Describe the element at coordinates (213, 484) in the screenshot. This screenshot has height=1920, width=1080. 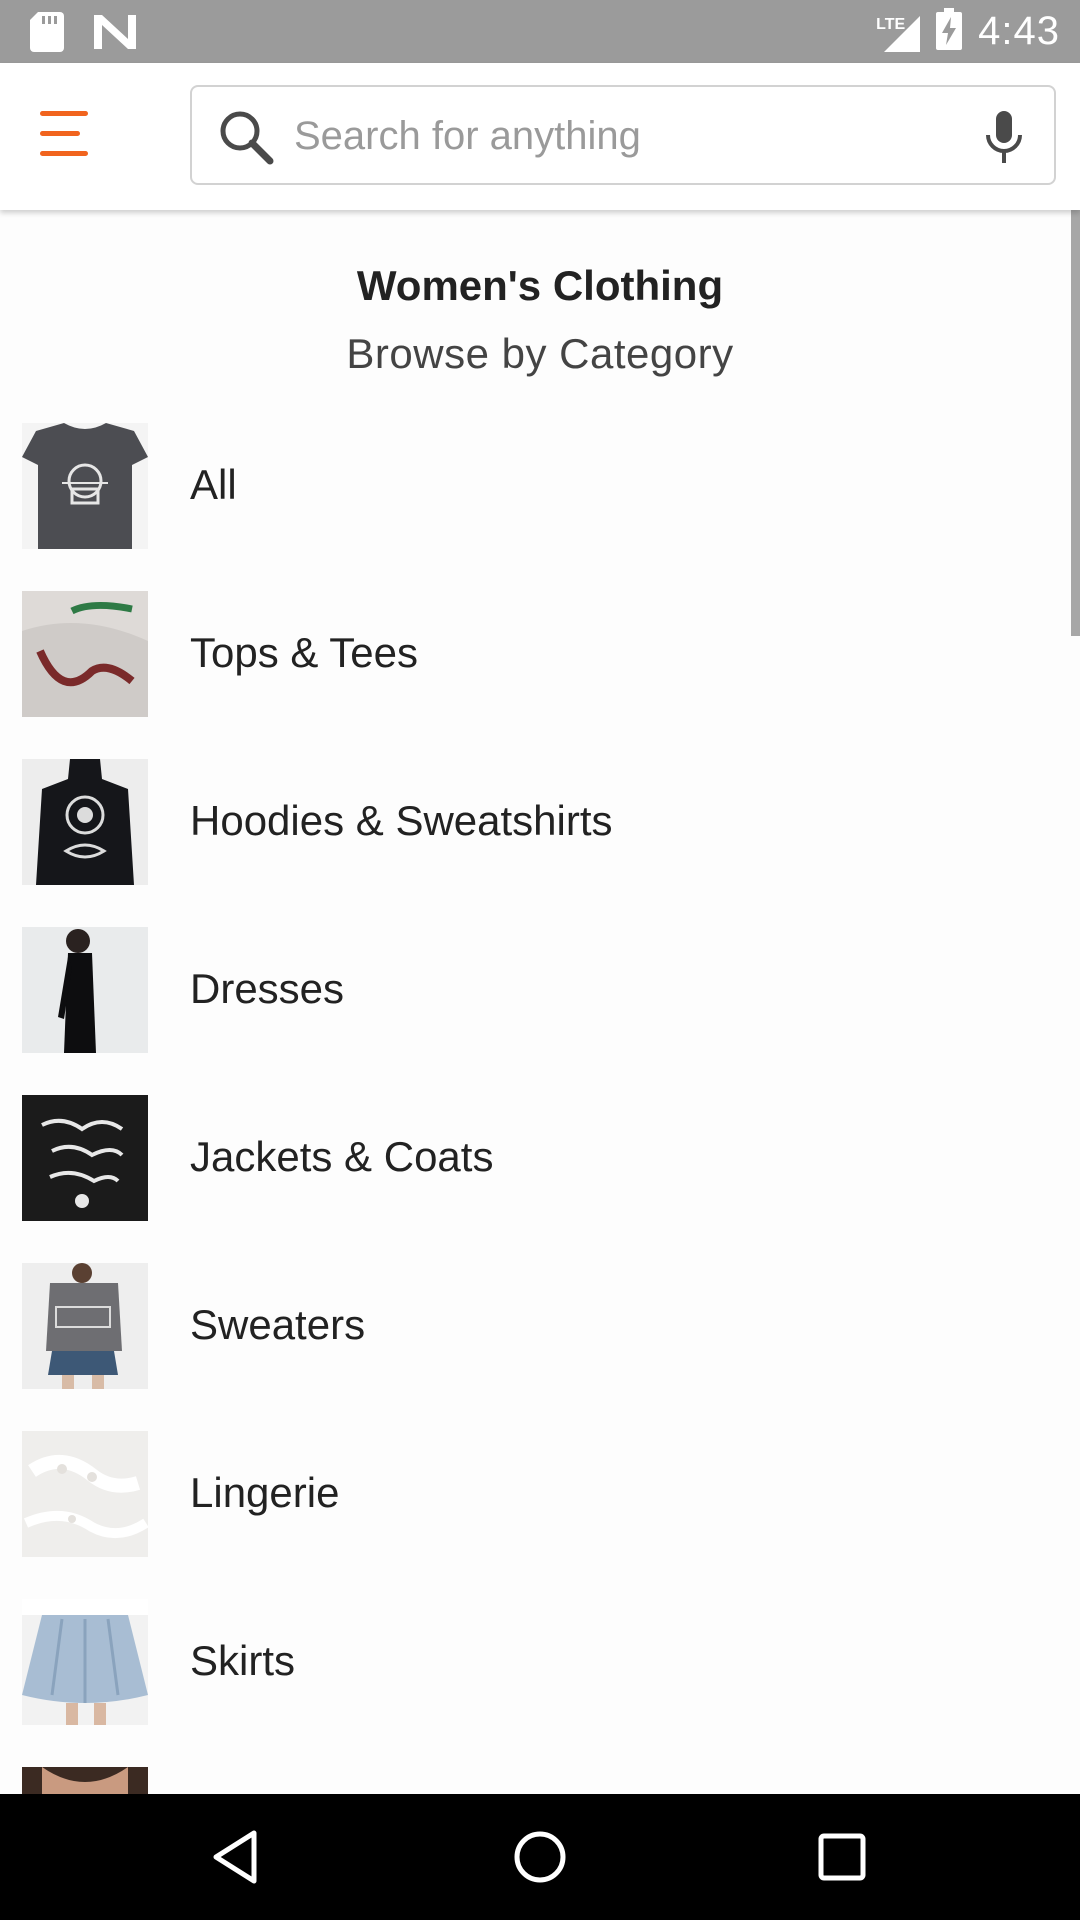
I see `category-label: All` at that location.